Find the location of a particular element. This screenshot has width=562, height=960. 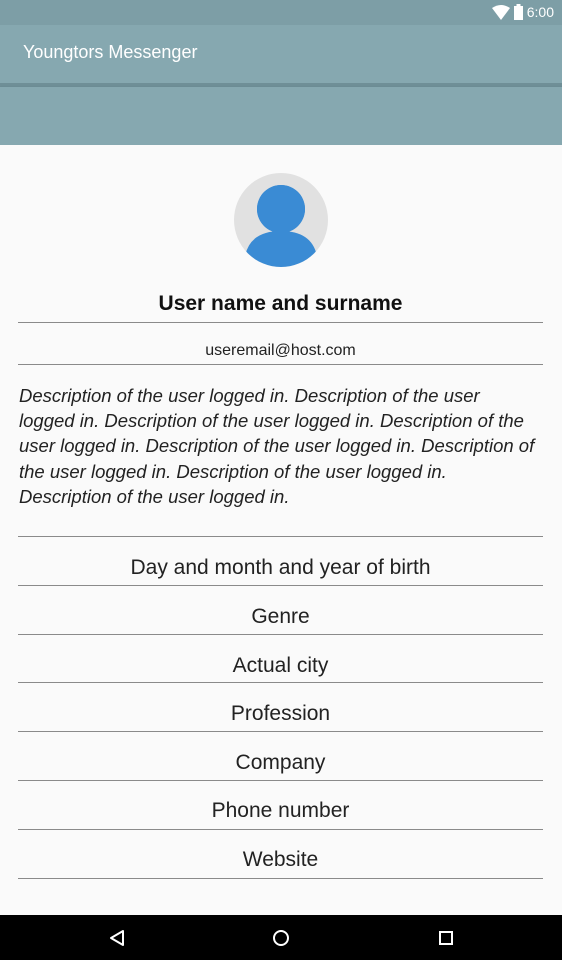

user-name: User name and surname is located at coordinates (280, 303).